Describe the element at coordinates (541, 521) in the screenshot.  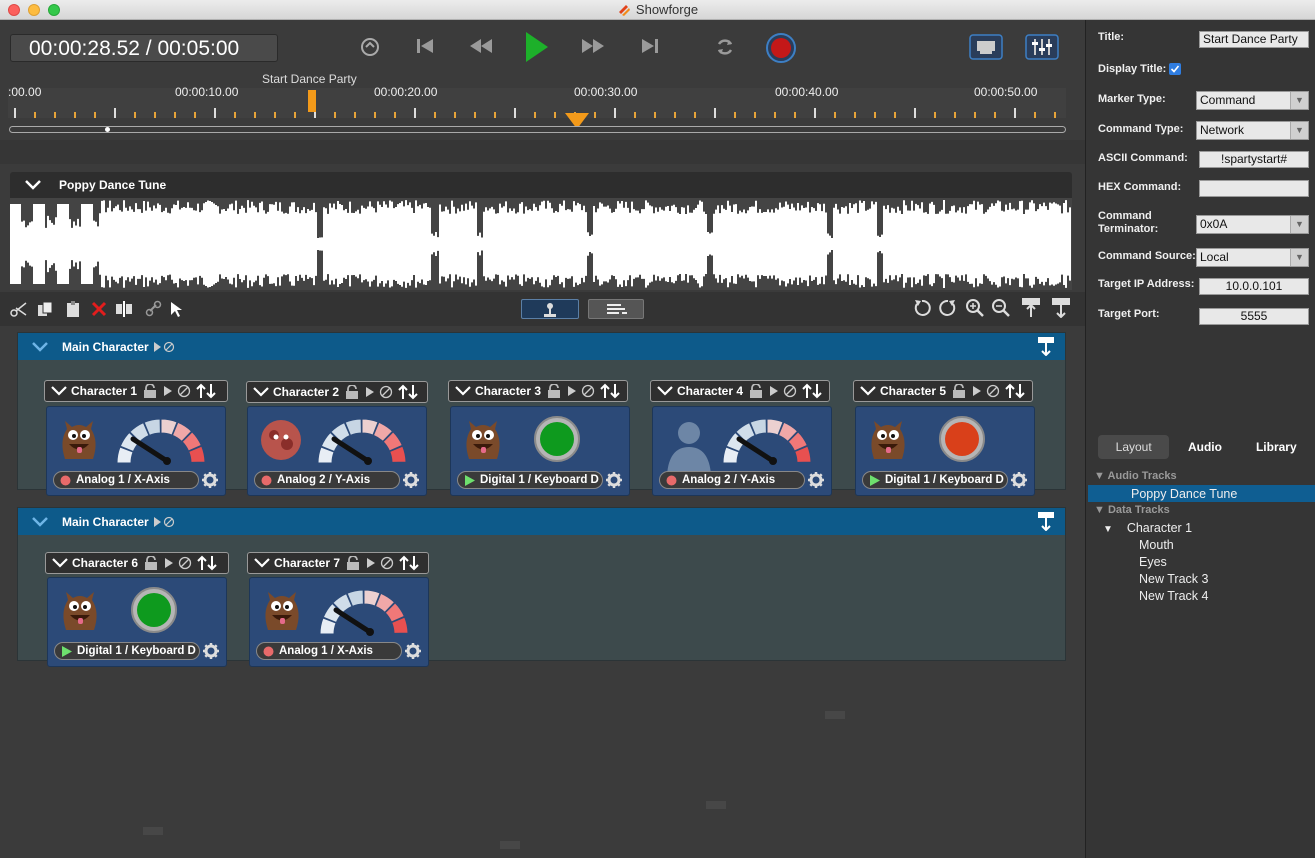
I see `group-header: Main Character` at that location.